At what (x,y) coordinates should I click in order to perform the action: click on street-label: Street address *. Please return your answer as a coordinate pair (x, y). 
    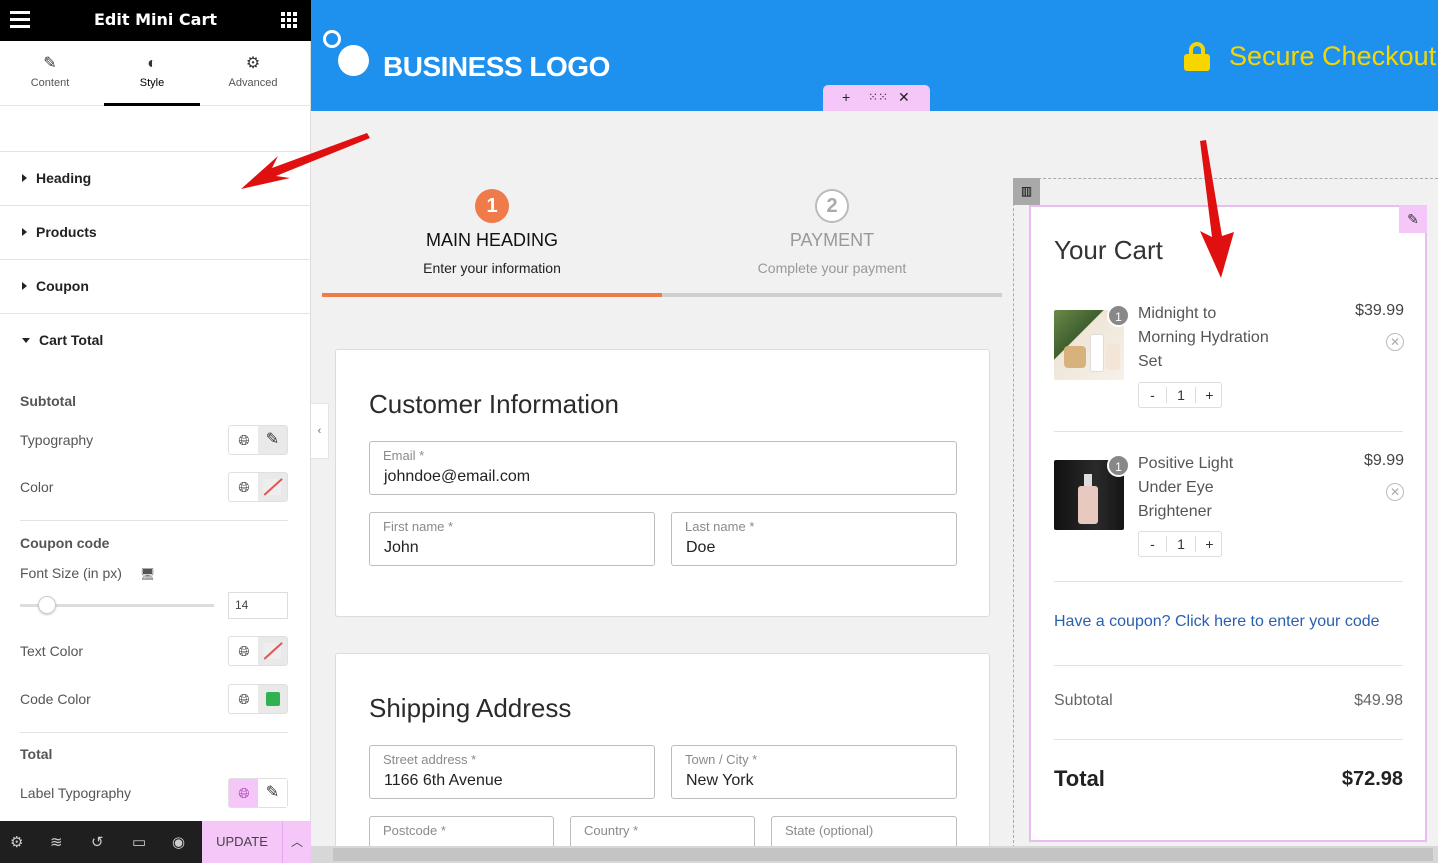
    Looking at the image, I should click on (430, 759).